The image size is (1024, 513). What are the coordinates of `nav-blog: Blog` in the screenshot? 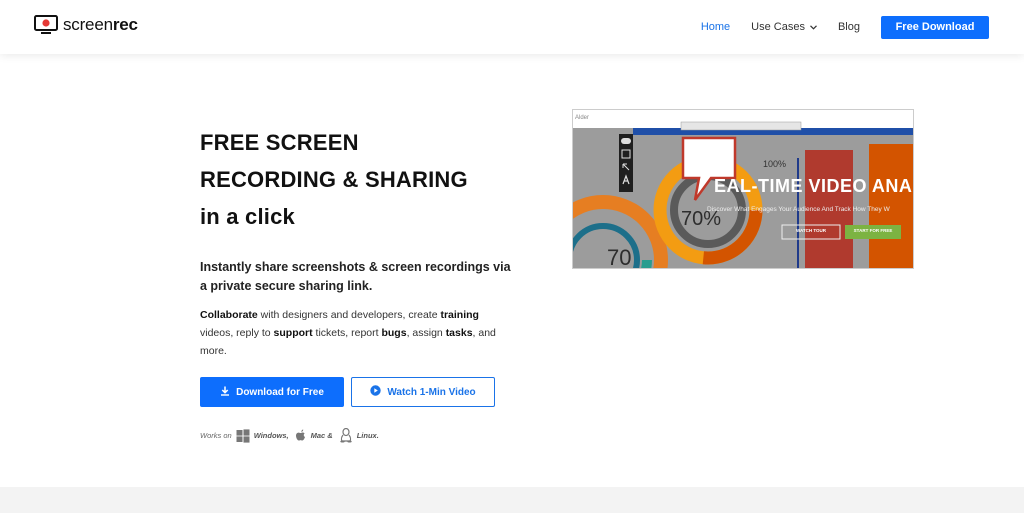 It's located at (849, 27).